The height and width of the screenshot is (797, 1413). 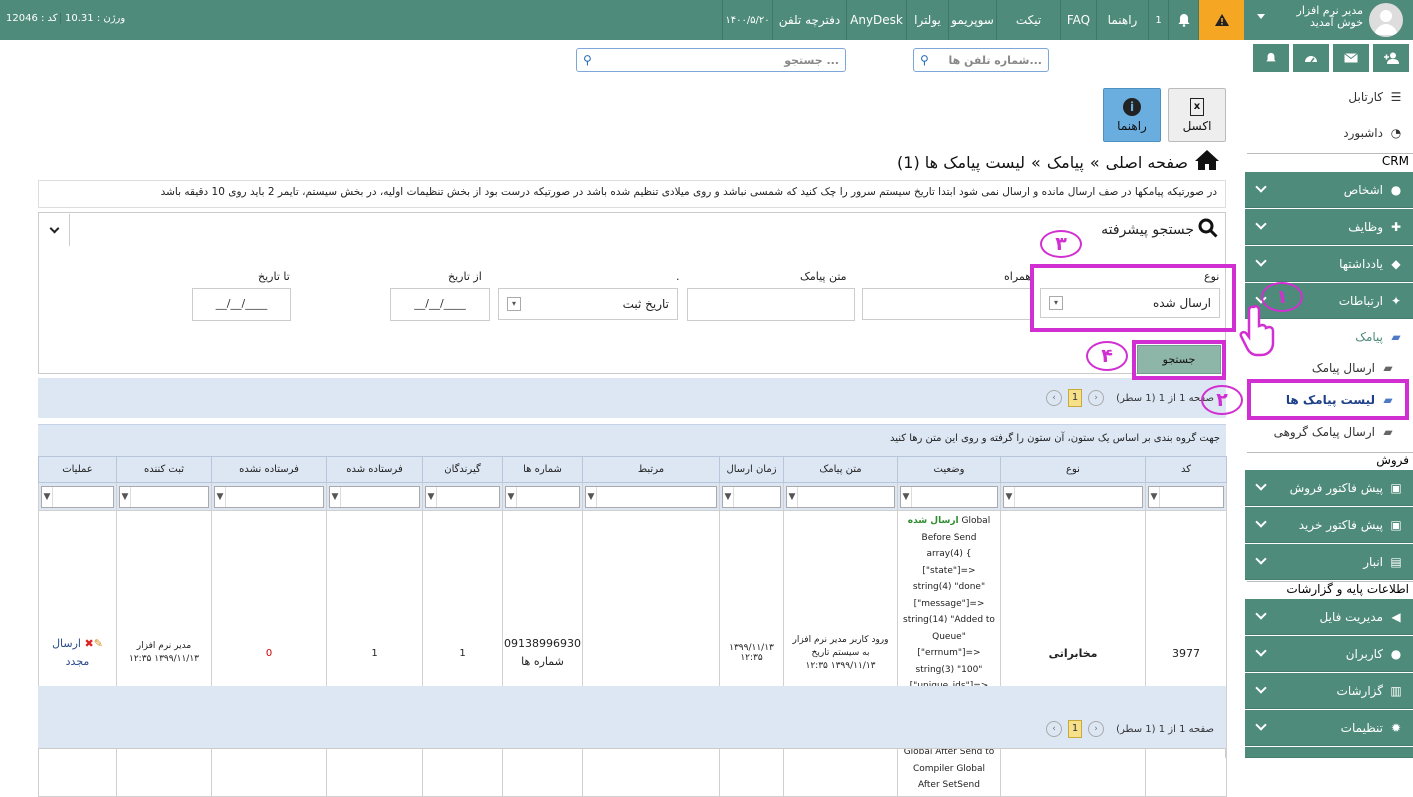 What do you see at coordinates (876, 20) in the screenshot?
I see `topbar-link-anydesk: AnyDesk` at bounding box center [876, 20].